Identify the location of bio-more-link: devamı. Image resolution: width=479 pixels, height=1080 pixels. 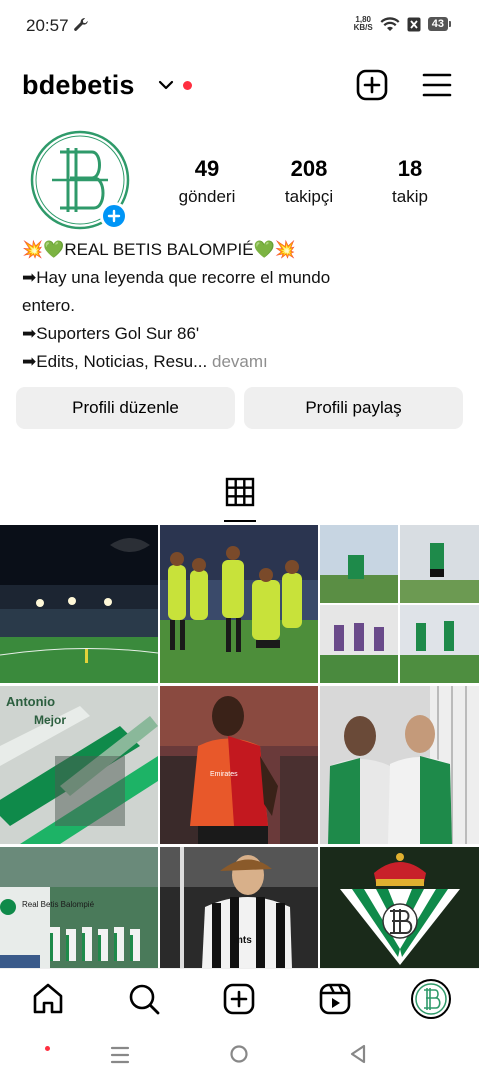
(240, 361).